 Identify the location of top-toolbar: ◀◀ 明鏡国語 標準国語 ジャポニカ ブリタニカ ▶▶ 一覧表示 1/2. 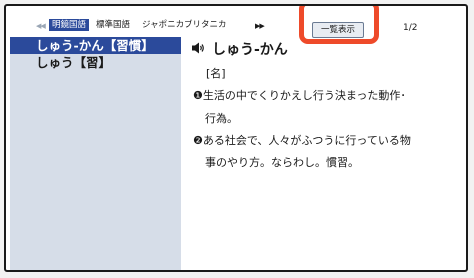
(236, 25).